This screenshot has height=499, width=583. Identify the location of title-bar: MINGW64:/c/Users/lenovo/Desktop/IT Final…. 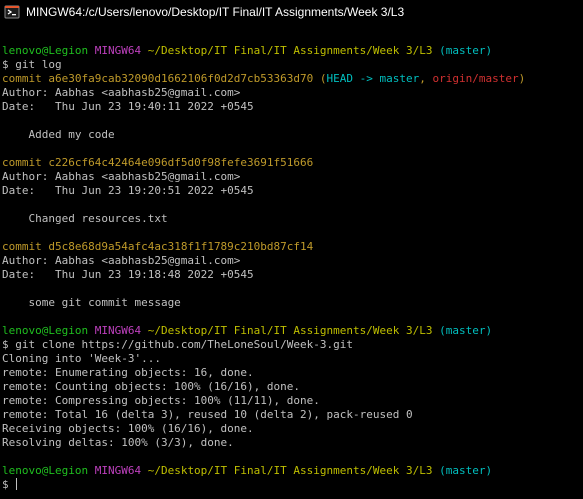
(291, 12).